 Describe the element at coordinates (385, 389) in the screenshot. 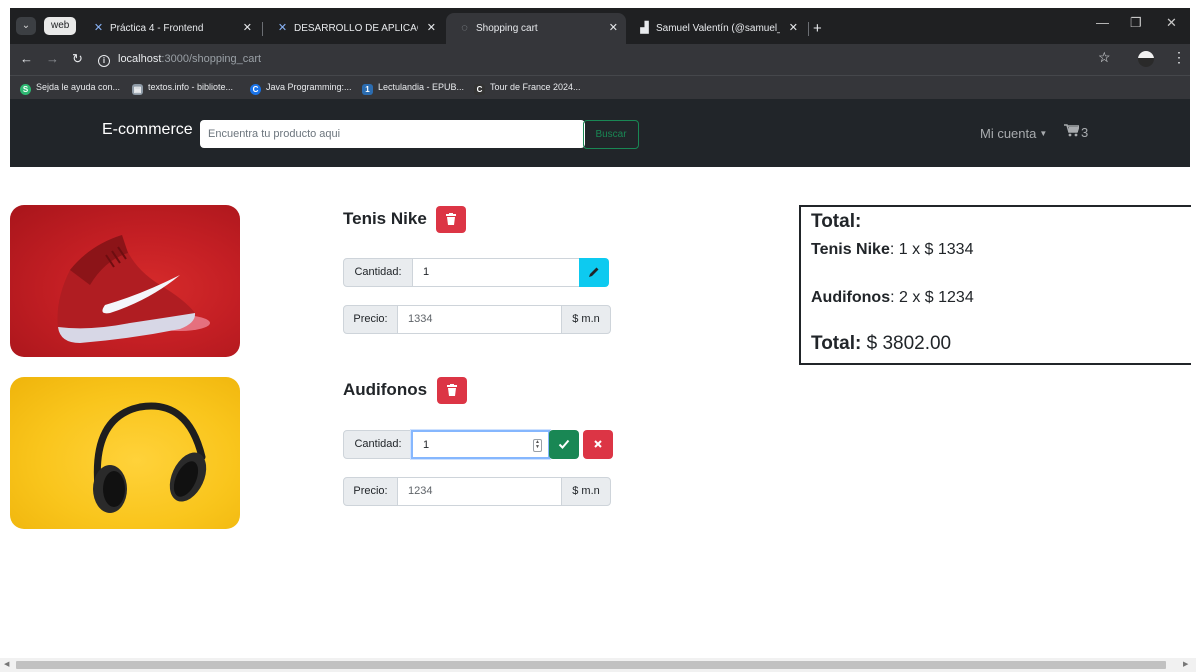

I see `product-name: Audifonos` at that location.